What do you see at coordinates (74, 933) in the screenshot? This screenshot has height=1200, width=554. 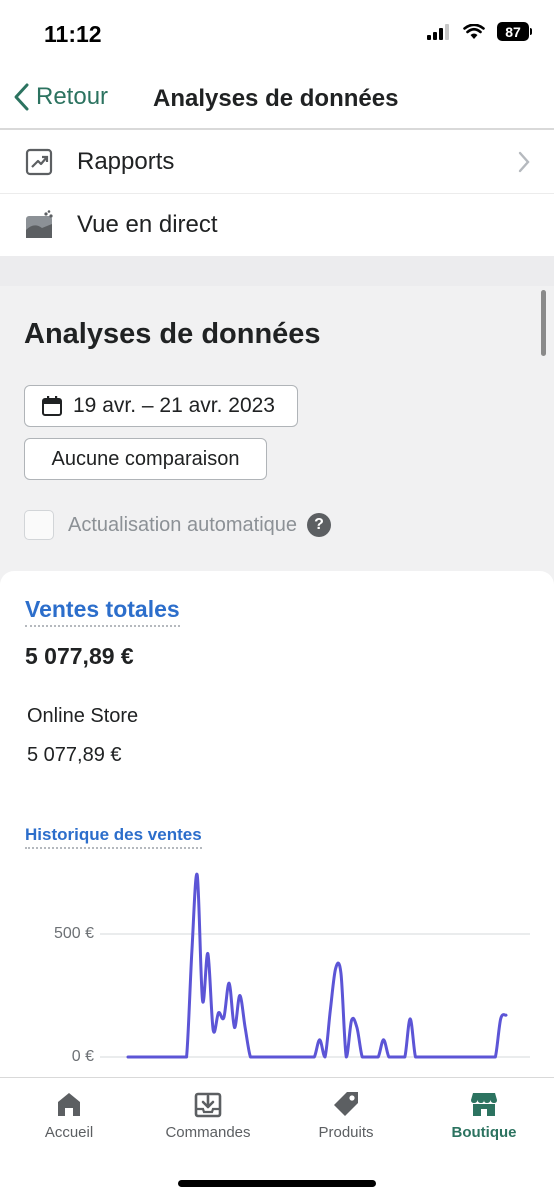 I see `y-tick-label: 500 €` at bounding box center [74, 933].